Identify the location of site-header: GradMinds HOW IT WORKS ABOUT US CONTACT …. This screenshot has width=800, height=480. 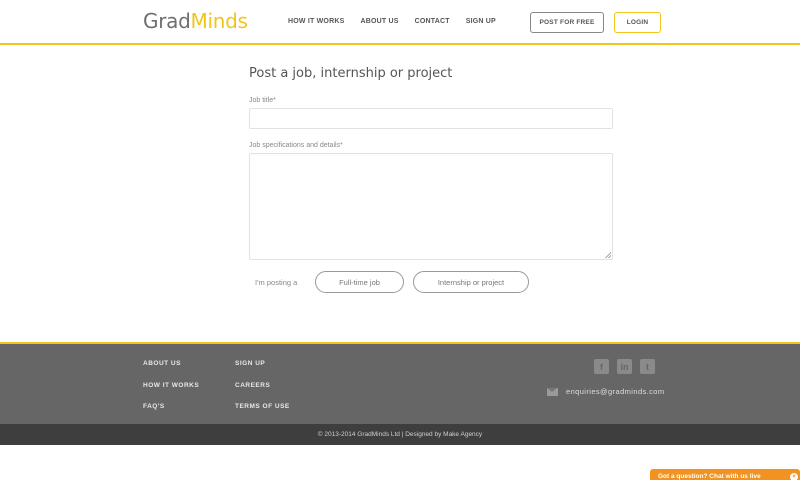
(400, 22).